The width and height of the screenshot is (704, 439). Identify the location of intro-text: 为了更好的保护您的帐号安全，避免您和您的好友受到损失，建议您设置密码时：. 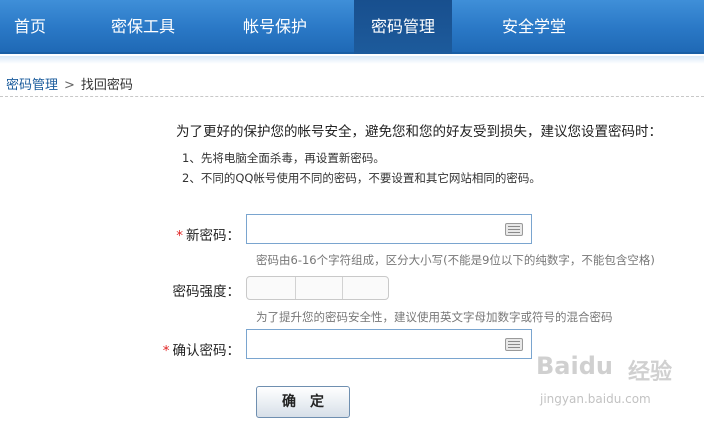
(419, 132).